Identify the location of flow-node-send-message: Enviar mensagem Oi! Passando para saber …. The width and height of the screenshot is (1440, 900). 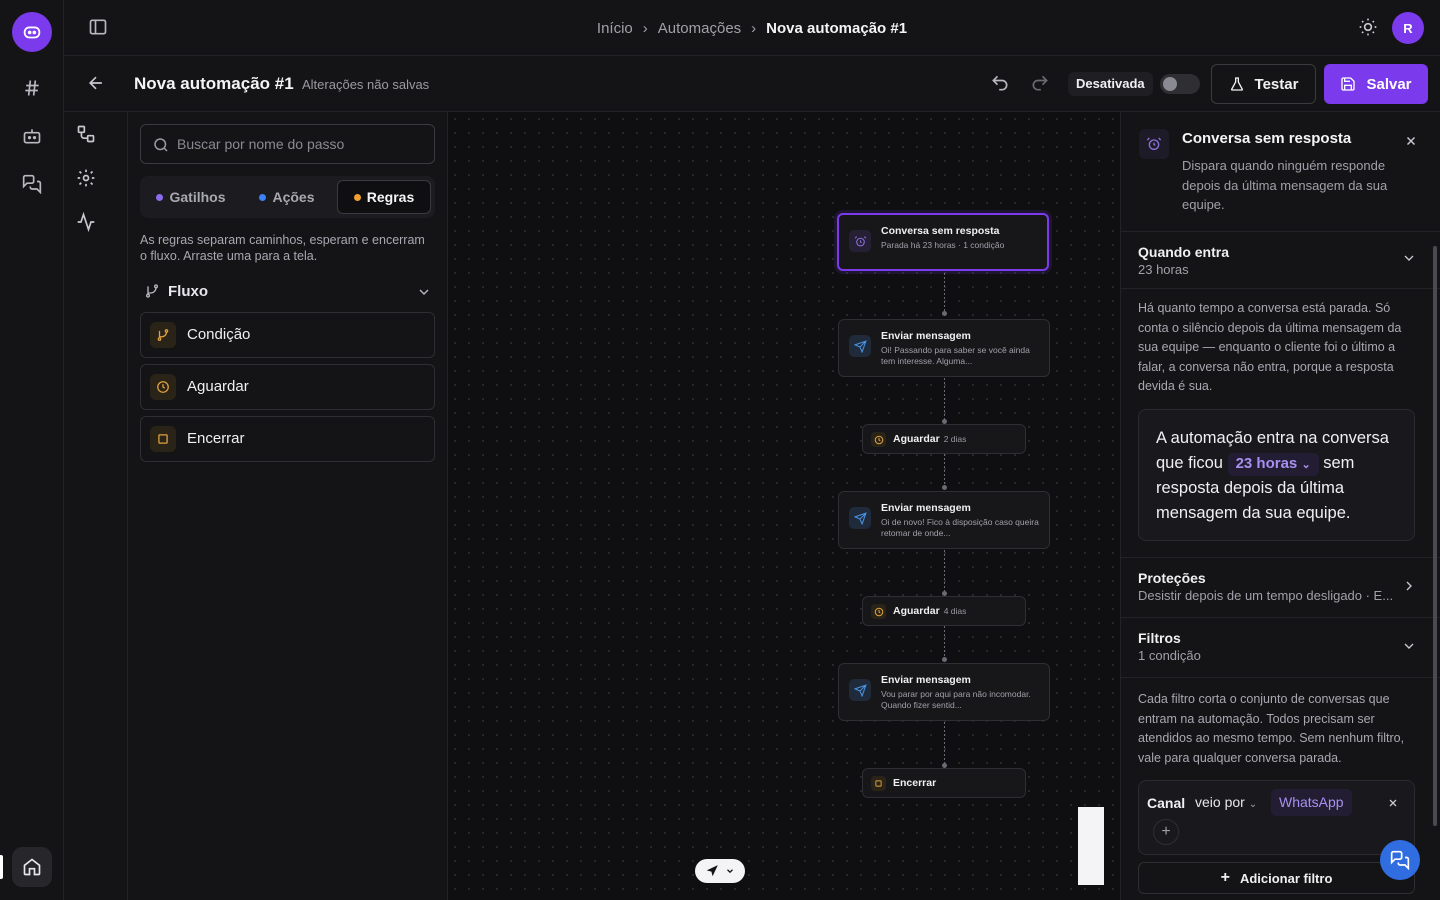
(944, 348).